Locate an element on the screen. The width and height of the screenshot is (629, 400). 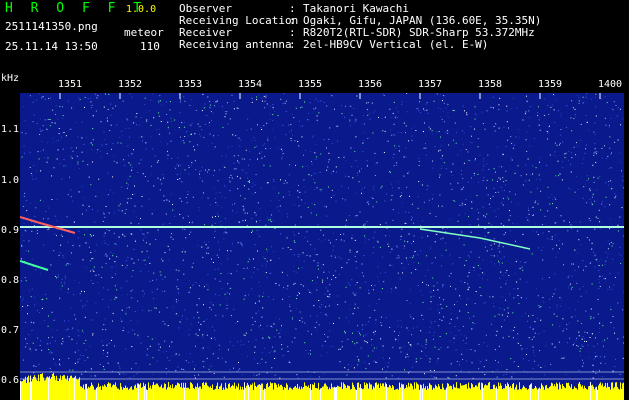
doppler-trace is located at coordinates (475, 239).